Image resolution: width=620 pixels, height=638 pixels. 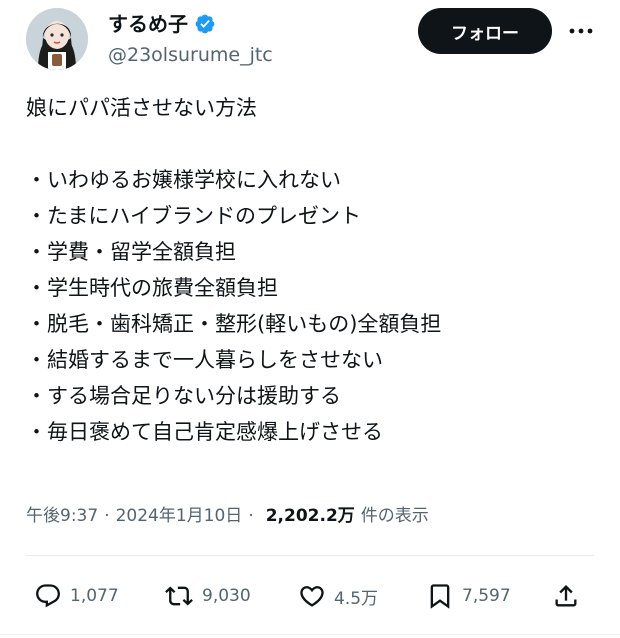 I want to click on follow-button: フォロー, so click(x=485, y=31).